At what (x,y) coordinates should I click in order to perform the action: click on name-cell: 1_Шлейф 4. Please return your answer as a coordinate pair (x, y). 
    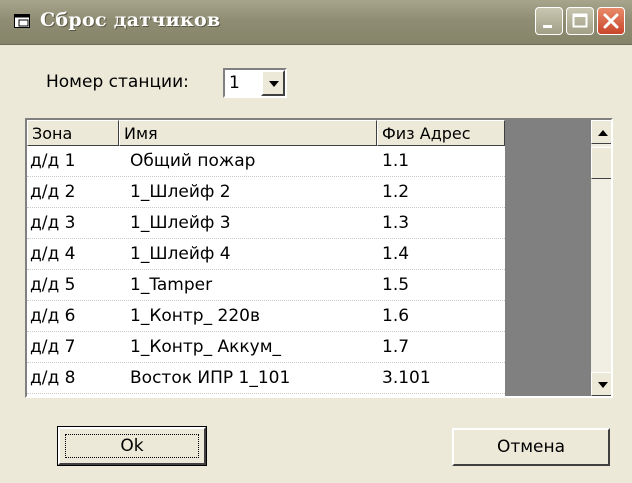
    Looking at the image, I should click on (180, 254).